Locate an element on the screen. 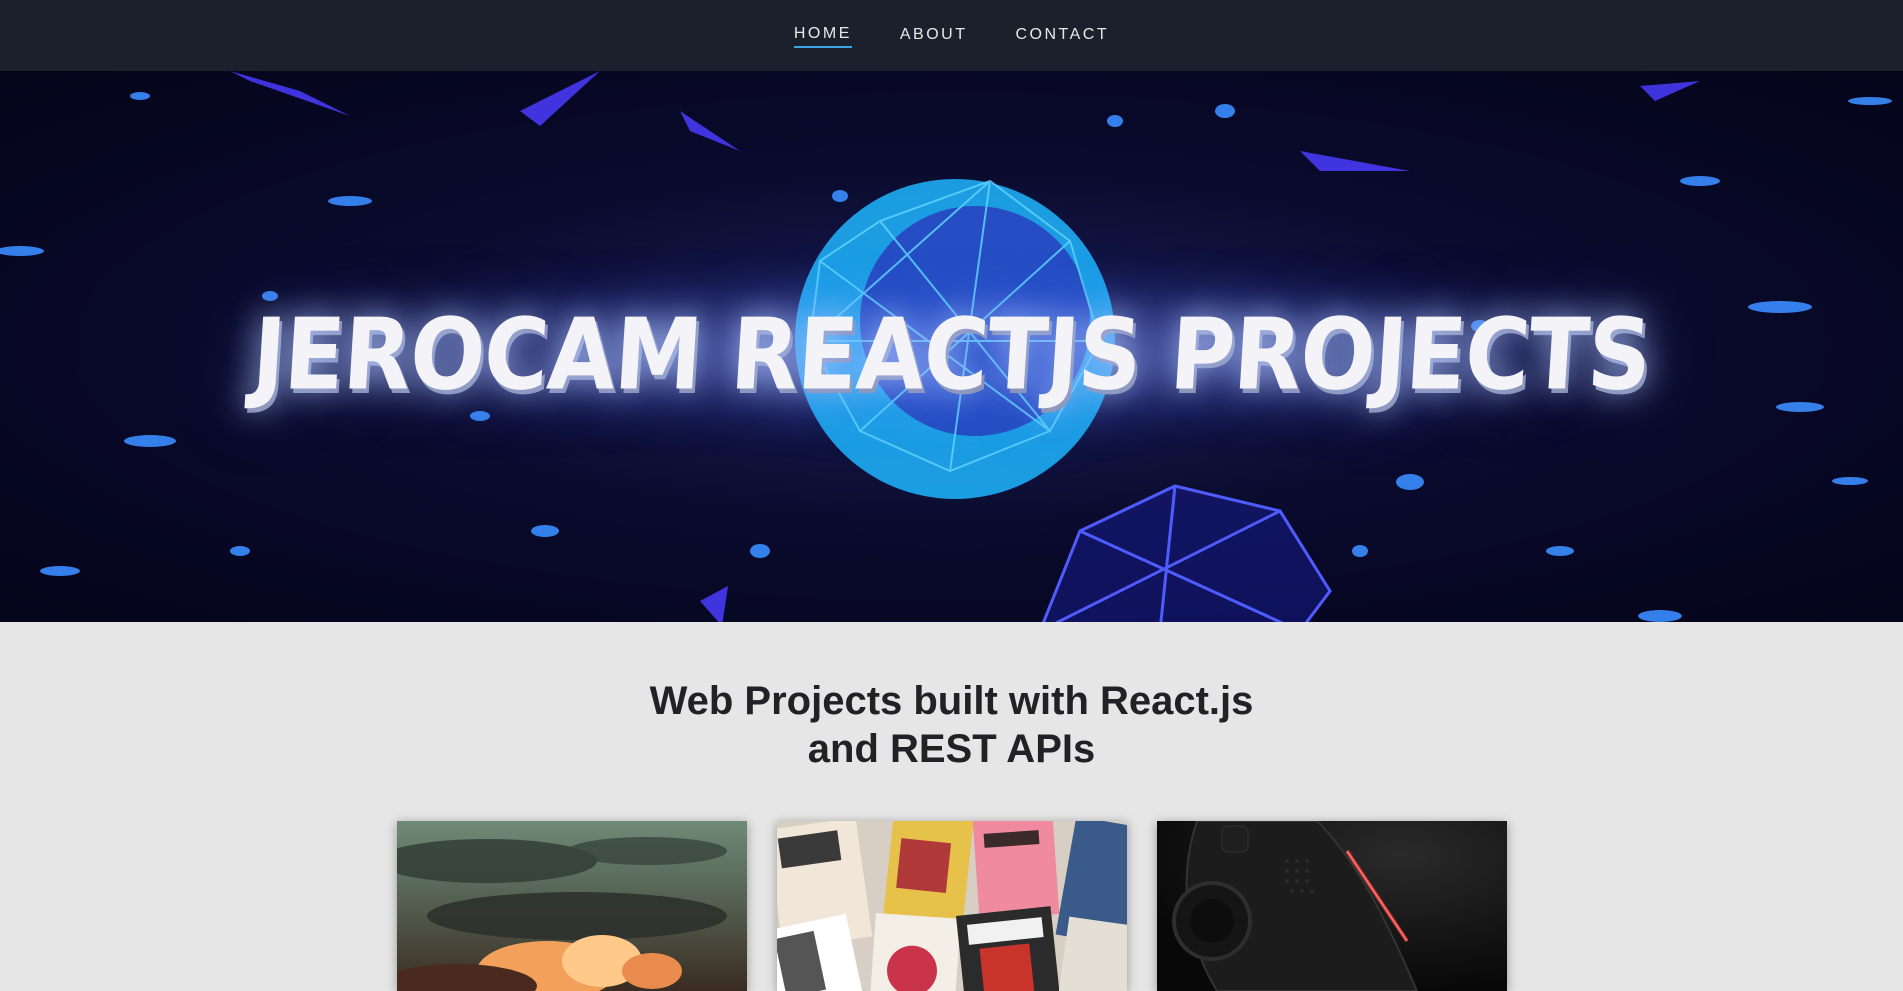 The width and height of the screenshot is (1903, 991). nav-link-about: ABOUT is located at coordinates (934, 36).